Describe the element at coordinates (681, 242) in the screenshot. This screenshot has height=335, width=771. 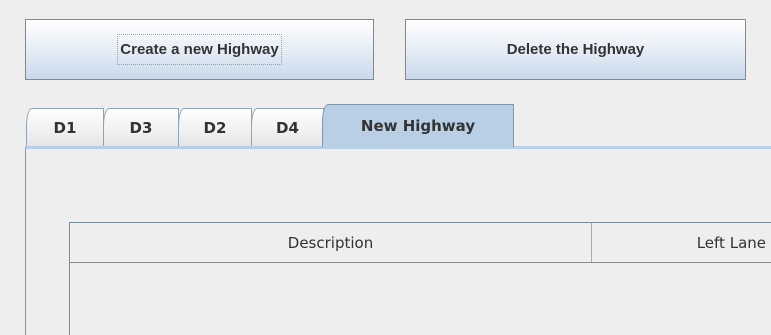
I see `column-header-left-lane: Left Lane` at that location.